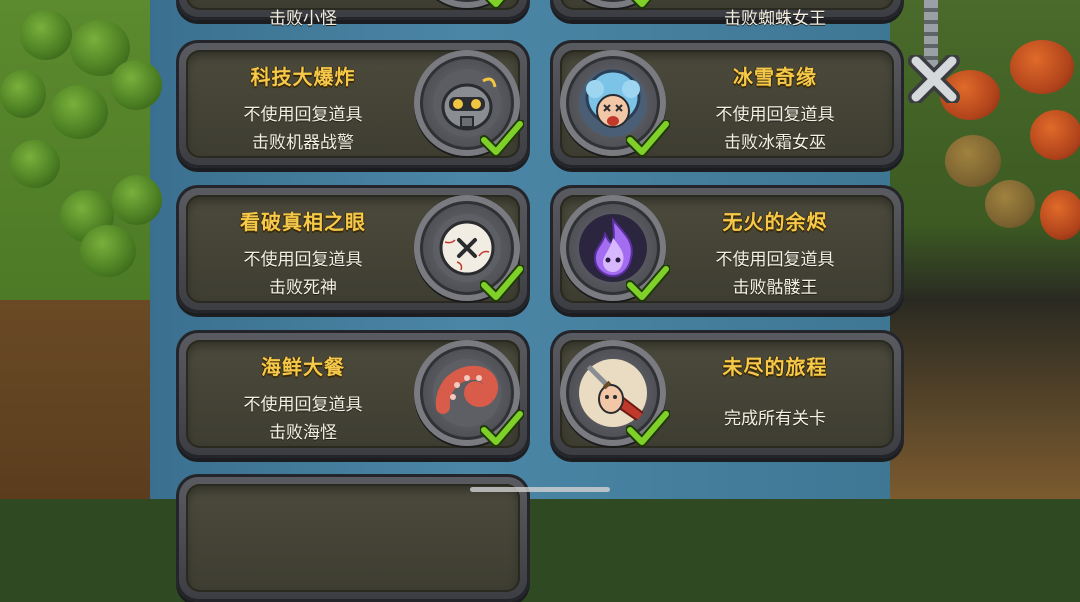 This screenshot has width=1080, height=602. Describe the element at coordinates (303, 19) in the screenshot. I see `achievement-desc: 击败小怪` at that location.